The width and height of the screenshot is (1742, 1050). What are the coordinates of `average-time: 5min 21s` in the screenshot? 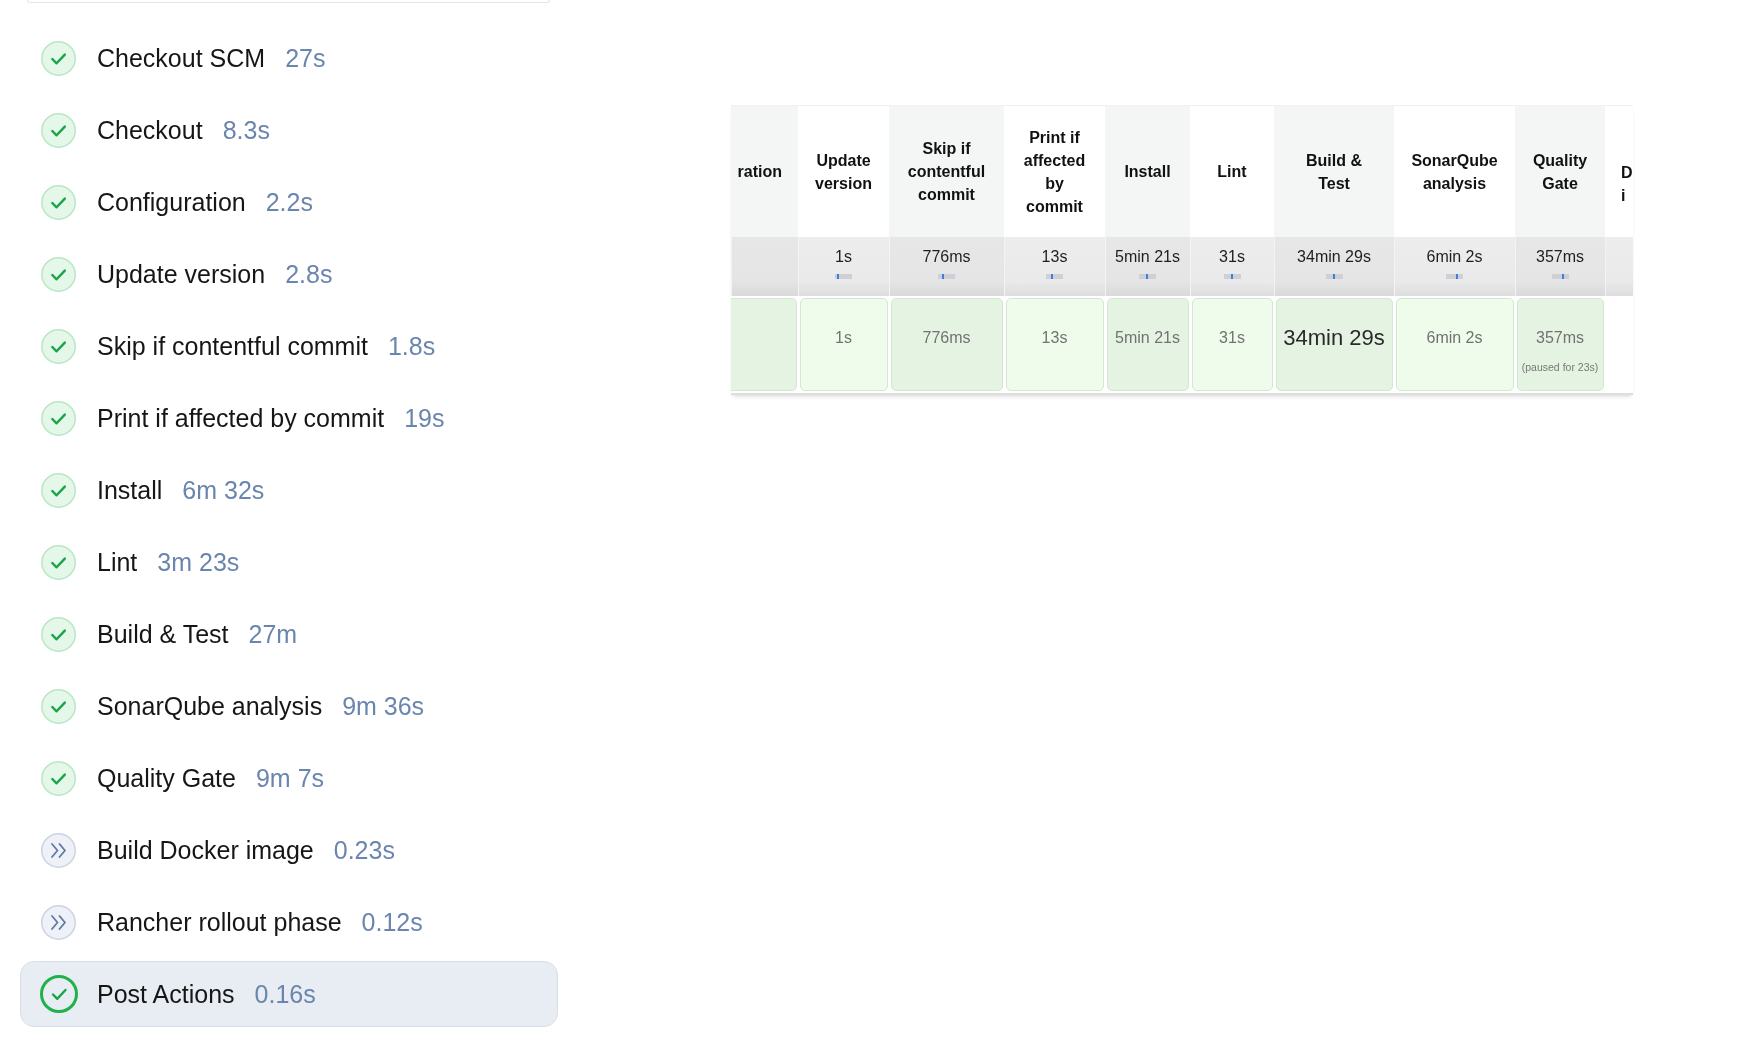 It's located at (1147, 256).